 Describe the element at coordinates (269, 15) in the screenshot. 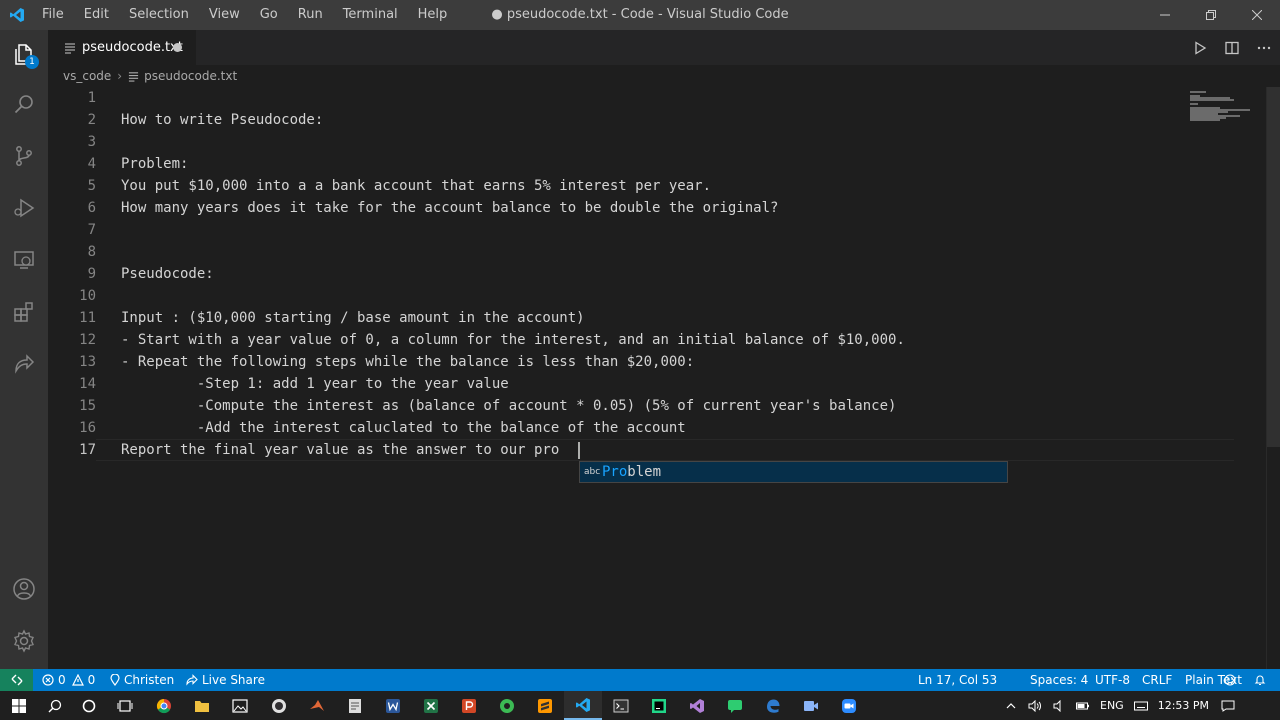

I see `menu-go: Go` at that location.